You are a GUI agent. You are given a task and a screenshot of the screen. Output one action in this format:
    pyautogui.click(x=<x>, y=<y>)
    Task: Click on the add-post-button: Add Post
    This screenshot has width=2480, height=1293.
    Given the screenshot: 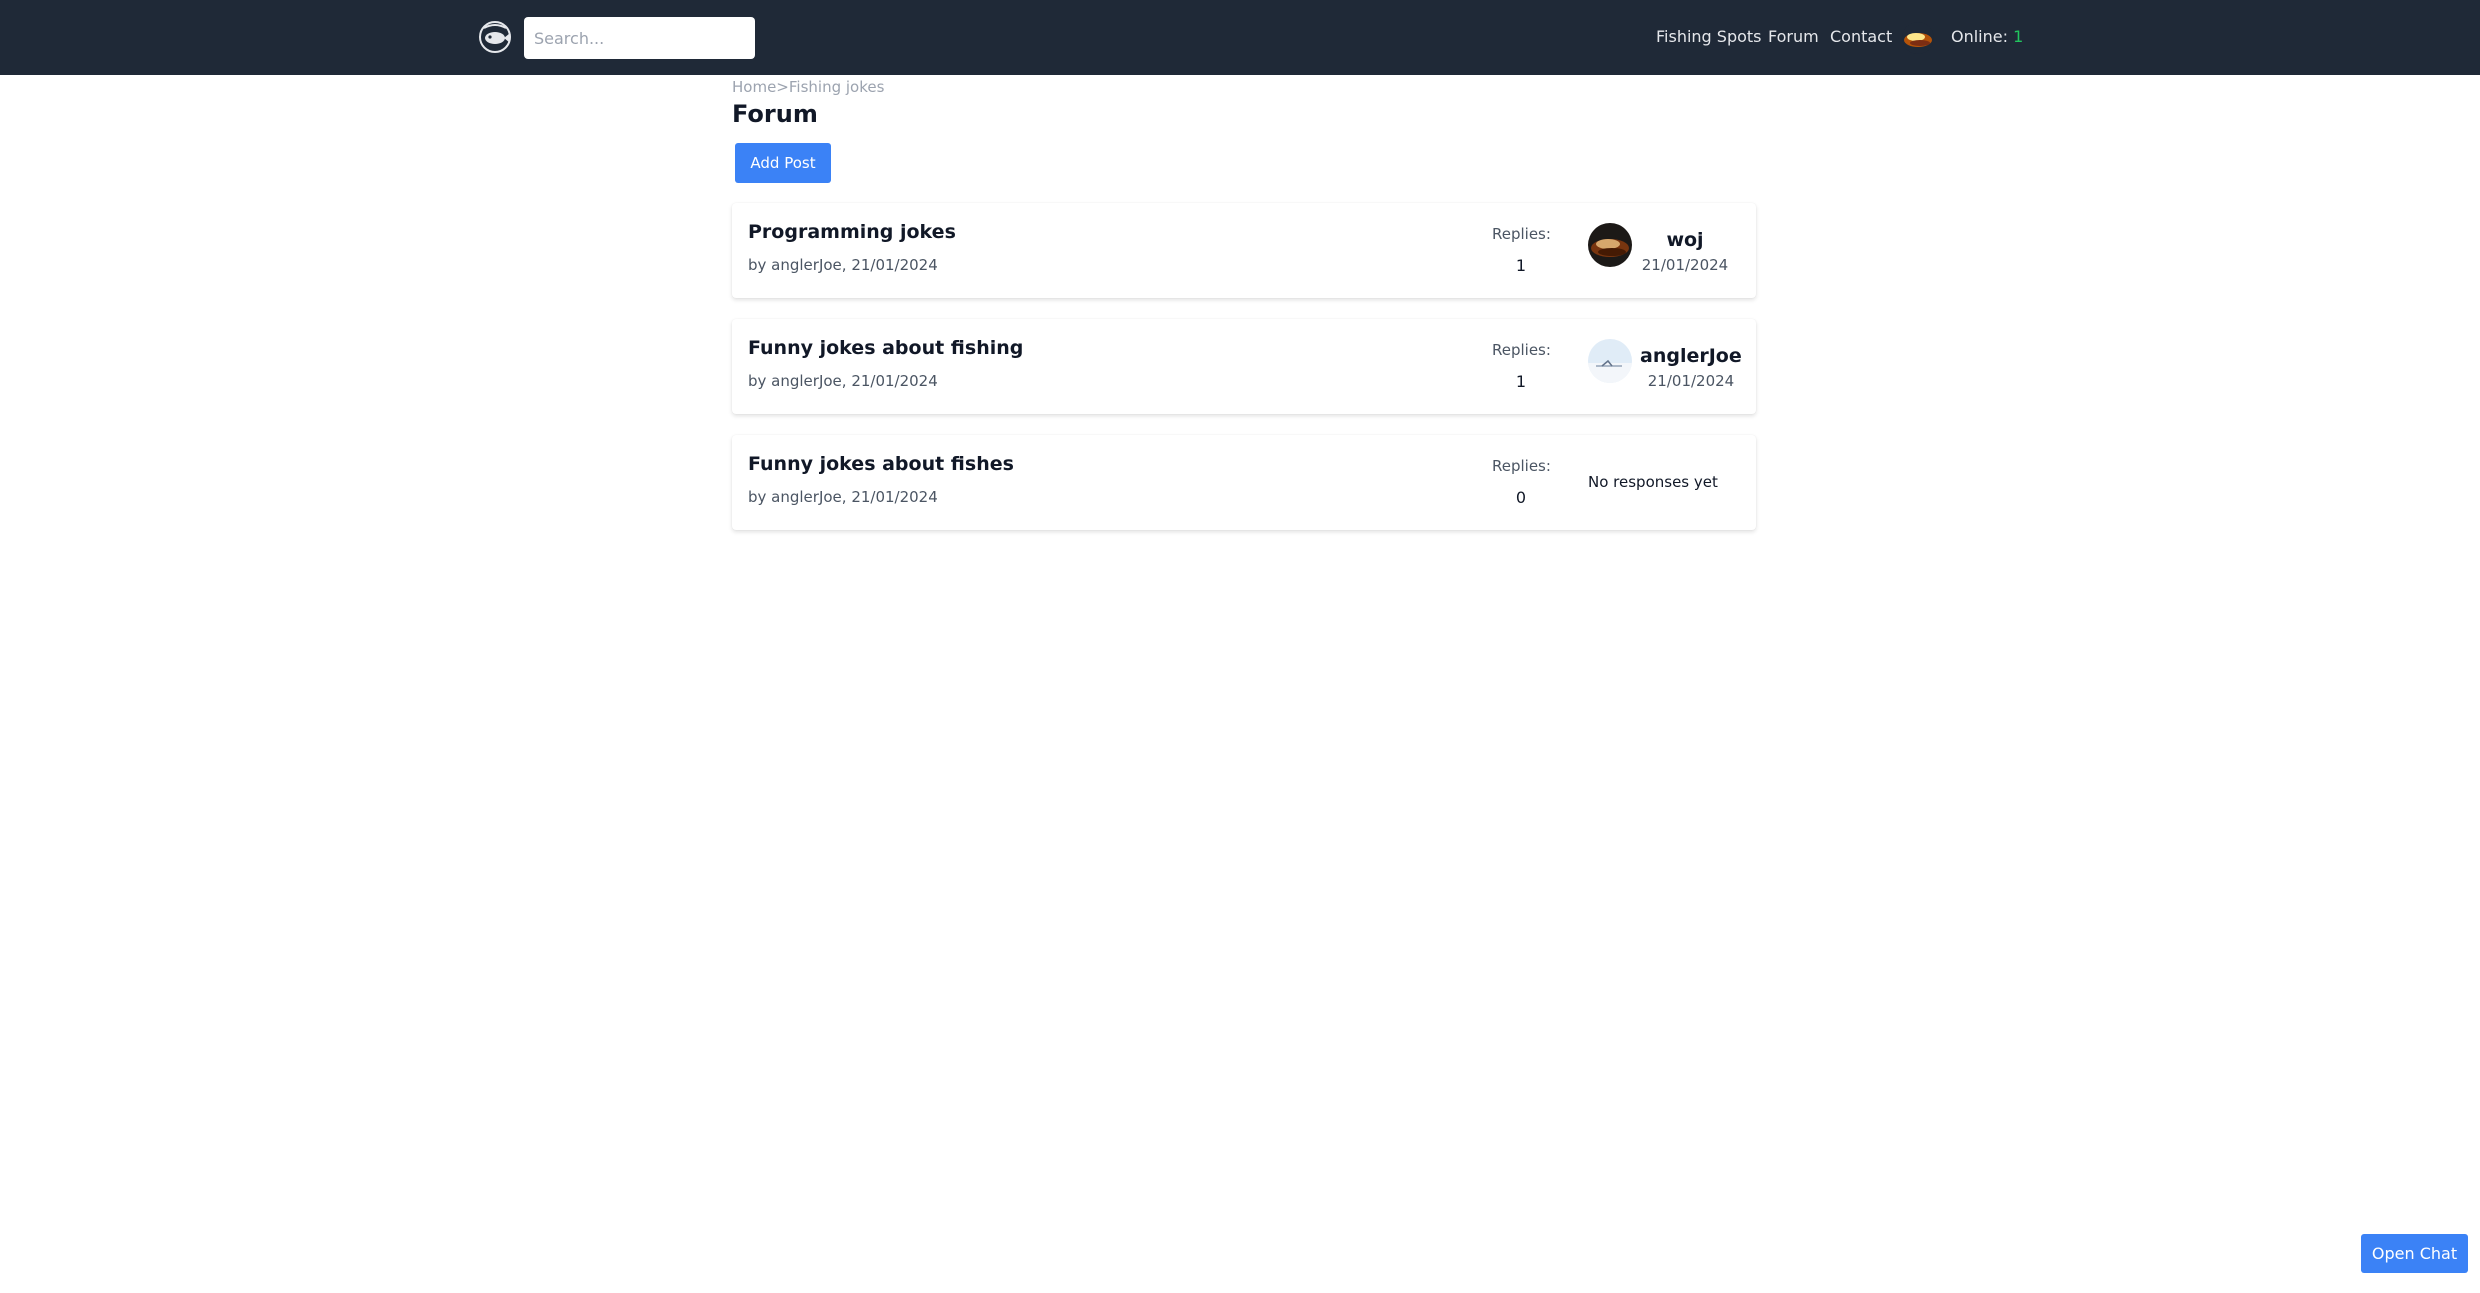 What is the action you would take?
    pyautogui.click(x=783, y=163)
    